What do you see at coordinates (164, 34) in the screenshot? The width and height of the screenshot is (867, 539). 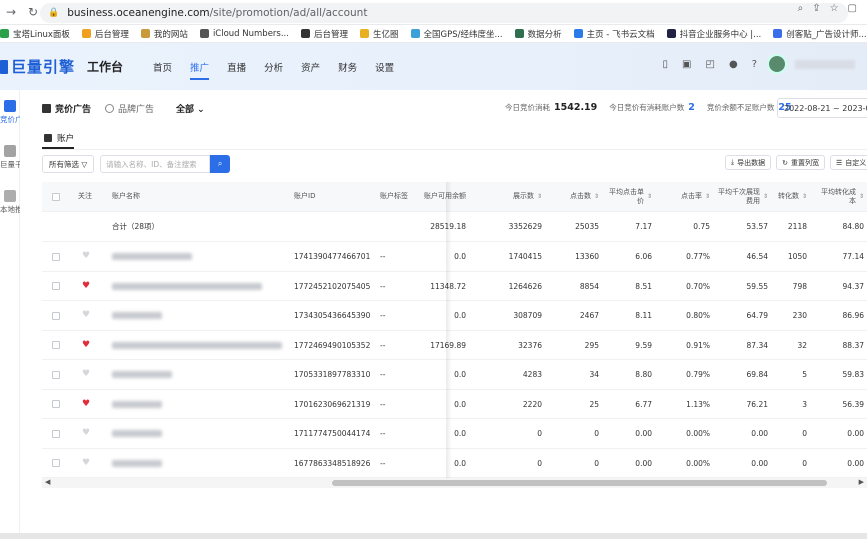 I see `bookmark-item: 我的网站` at bounding box center [164, 34].